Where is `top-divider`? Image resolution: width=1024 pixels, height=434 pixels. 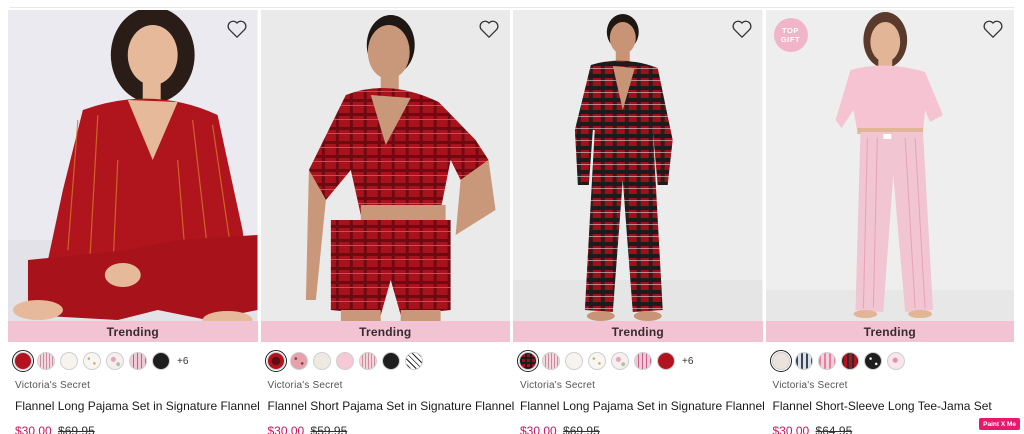 top-divider is located at coordinates (512, 7).